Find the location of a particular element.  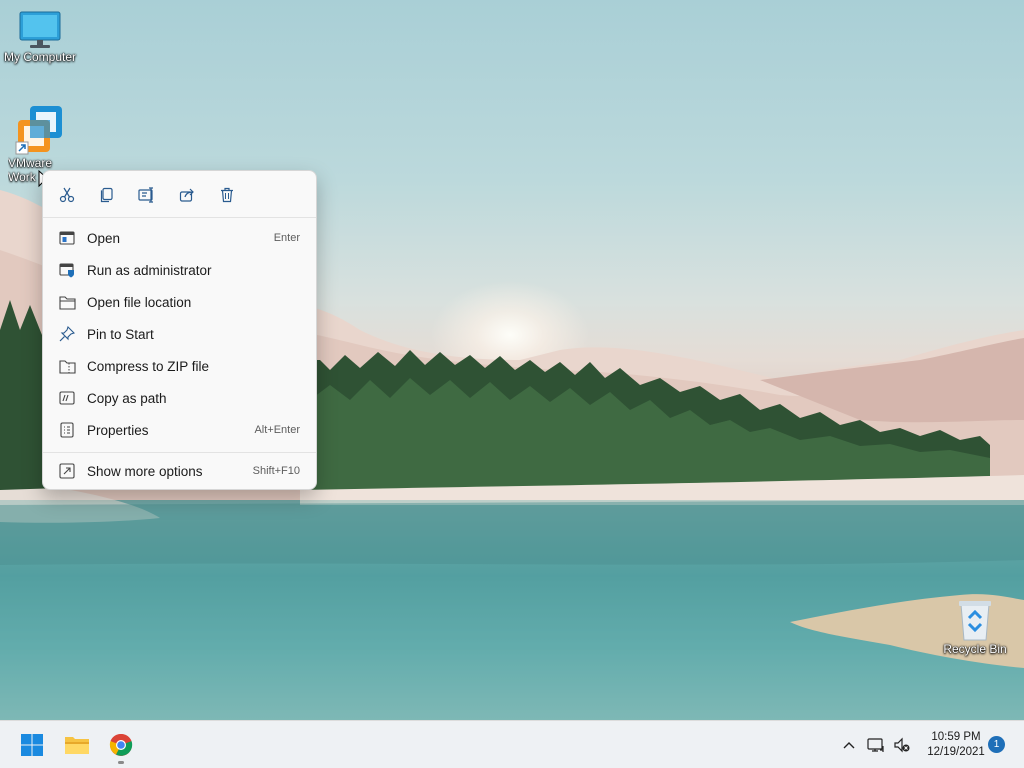

cut-button is located at coordinates (67, 195).